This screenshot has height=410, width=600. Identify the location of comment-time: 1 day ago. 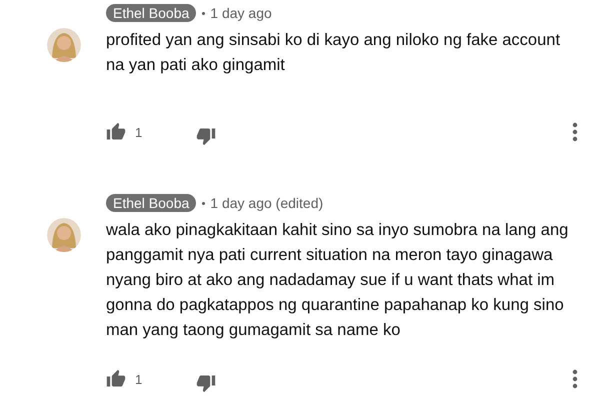
(241, 13).